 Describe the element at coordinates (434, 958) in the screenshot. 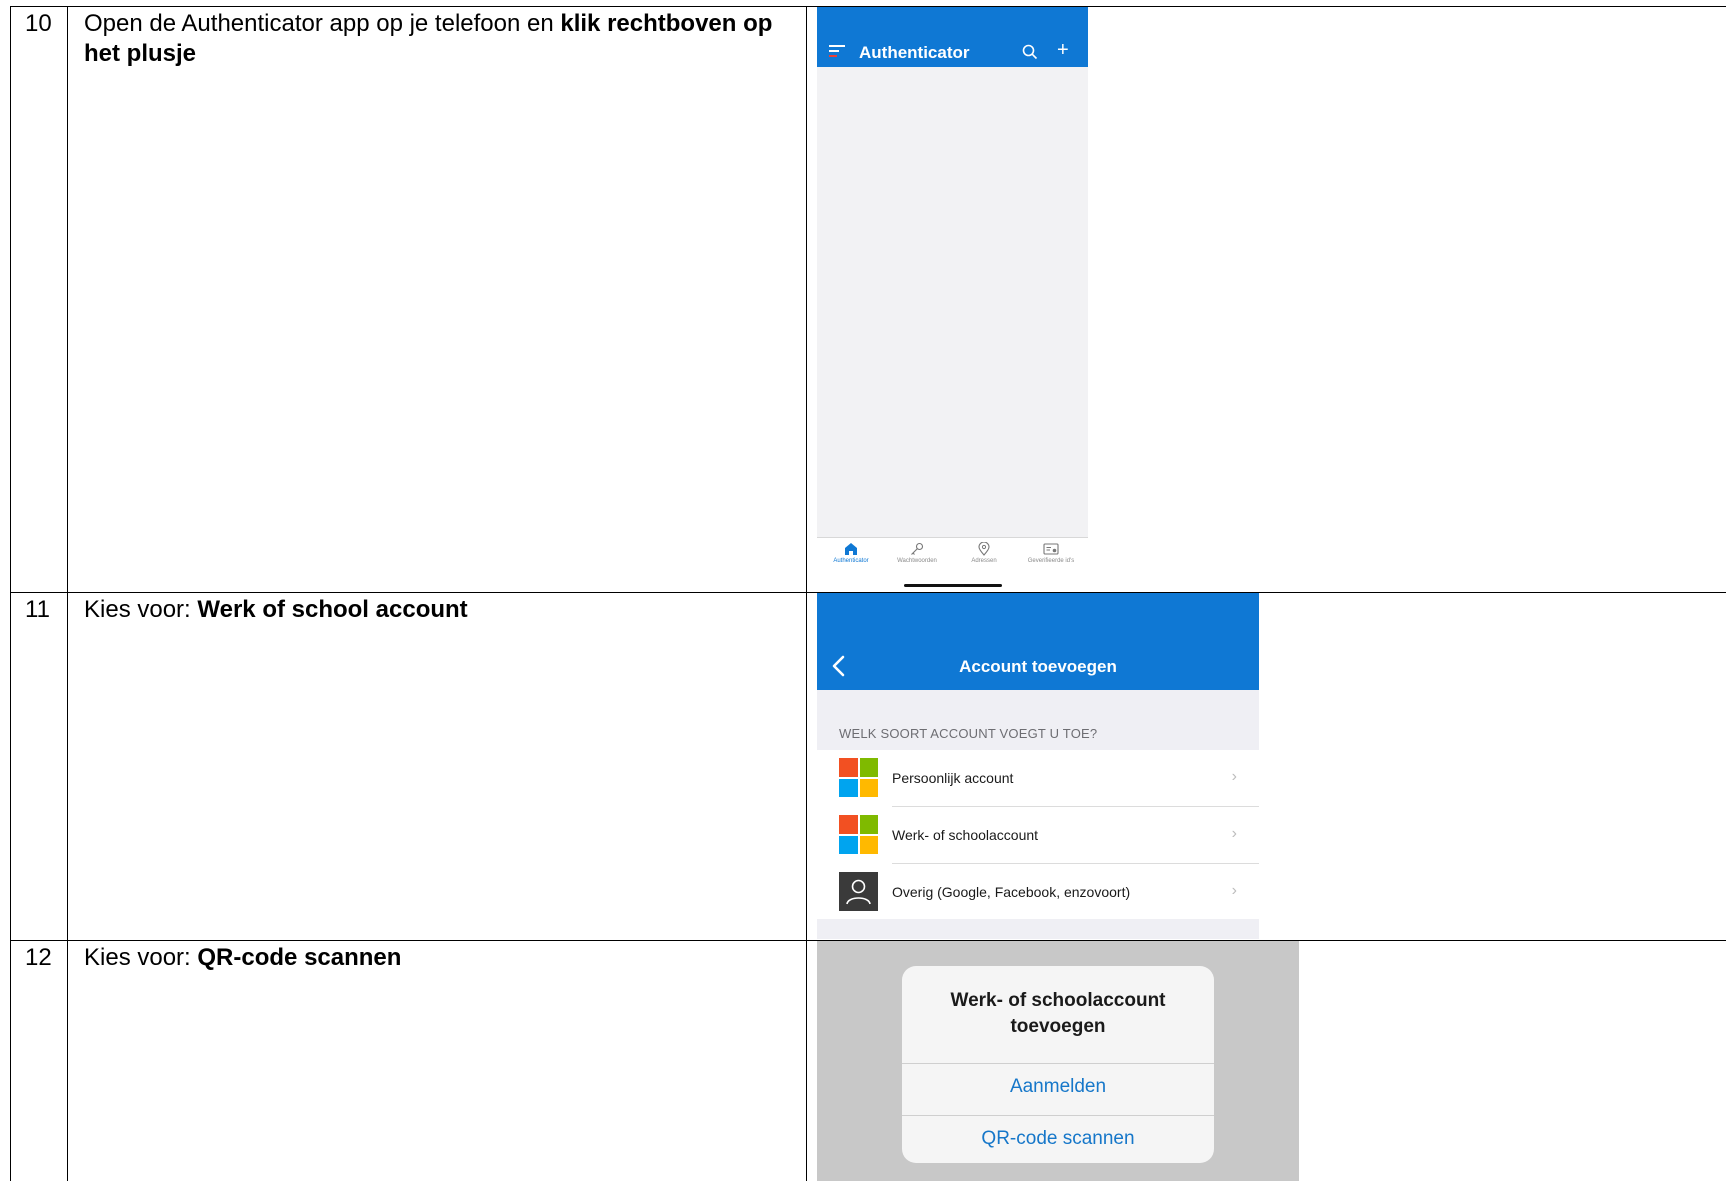

I see `step-instruction: Kies voor: QR-code scannen` at that location.